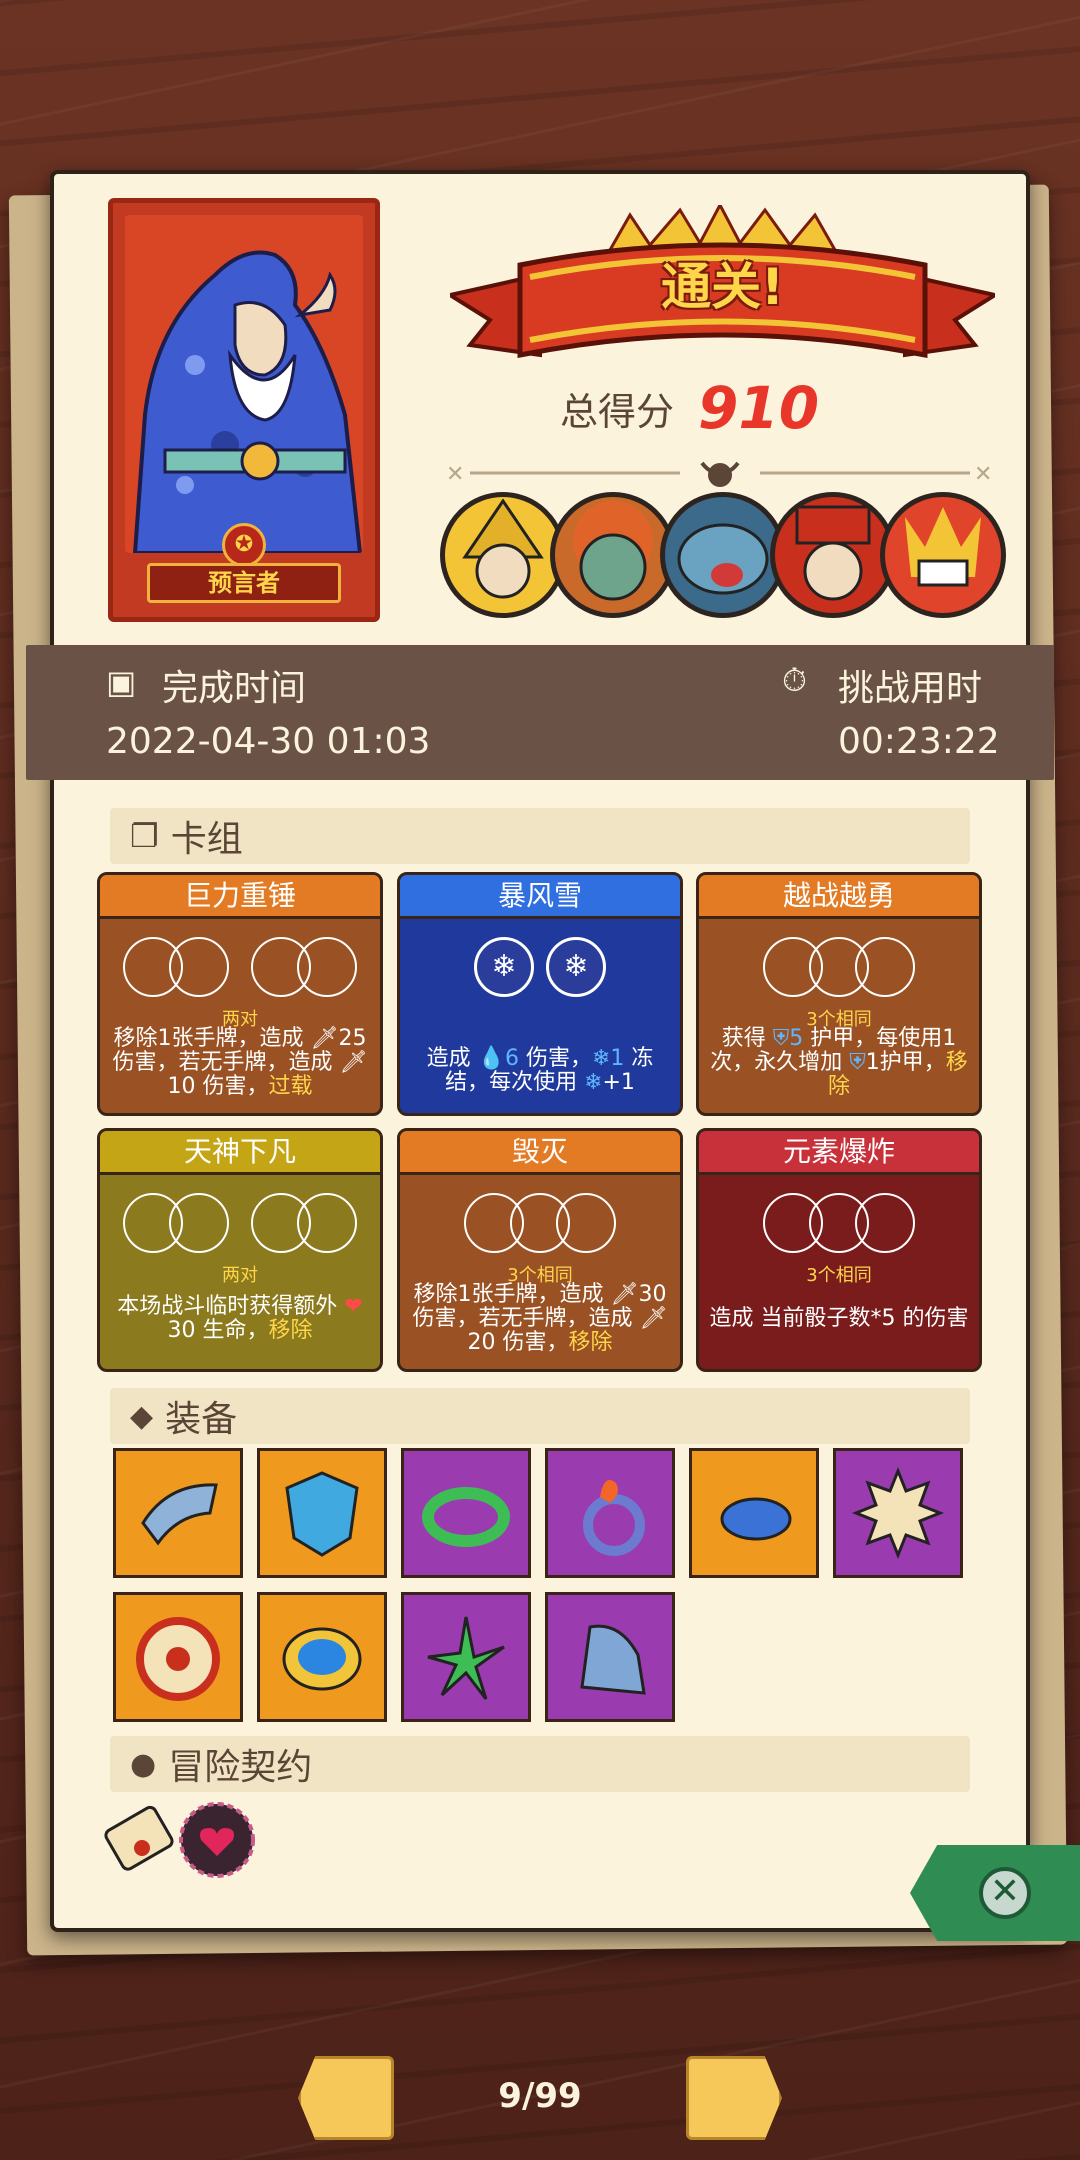  I want to click on banner-text: 通关!, so click(722, 287).